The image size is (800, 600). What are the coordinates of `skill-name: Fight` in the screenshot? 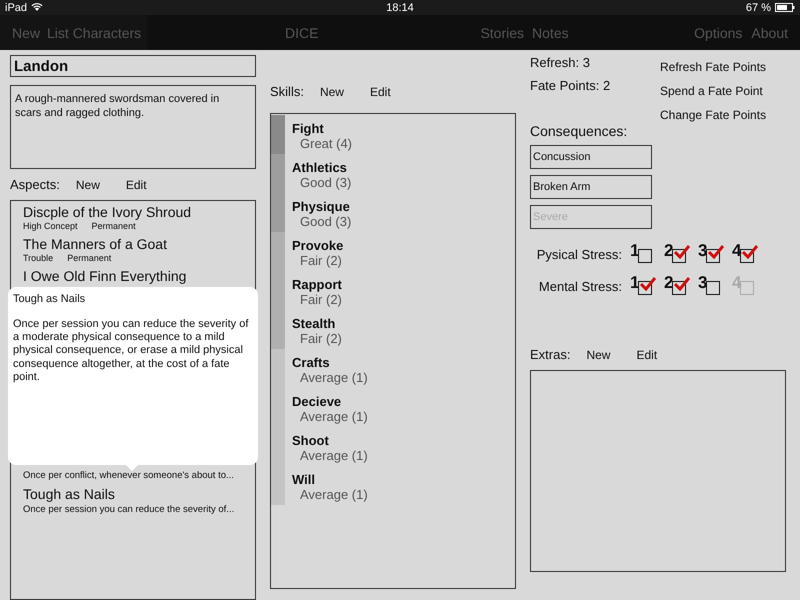 It's located at (322, 128).